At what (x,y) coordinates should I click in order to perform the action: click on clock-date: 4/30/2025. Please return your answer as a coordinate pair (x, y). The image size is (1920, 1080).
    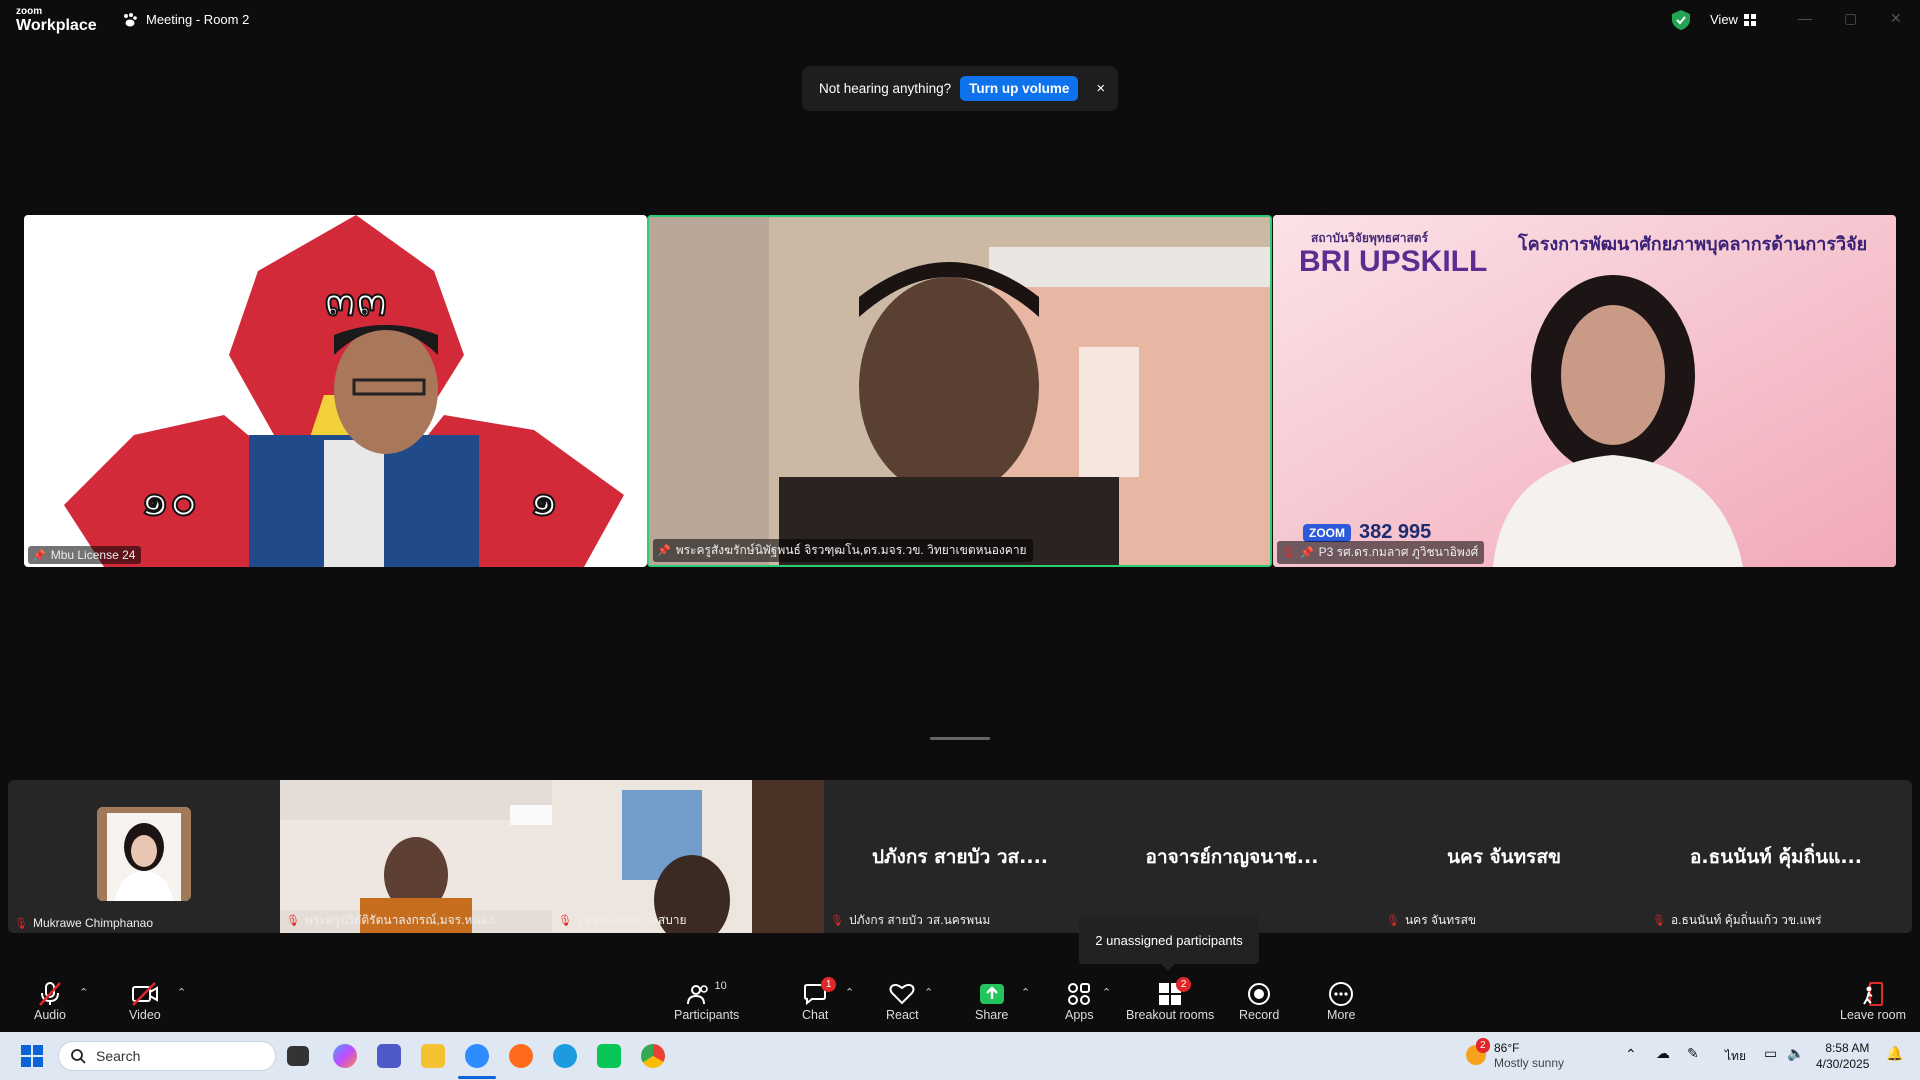
    Looking at the image, I should click on (1843, 1064).